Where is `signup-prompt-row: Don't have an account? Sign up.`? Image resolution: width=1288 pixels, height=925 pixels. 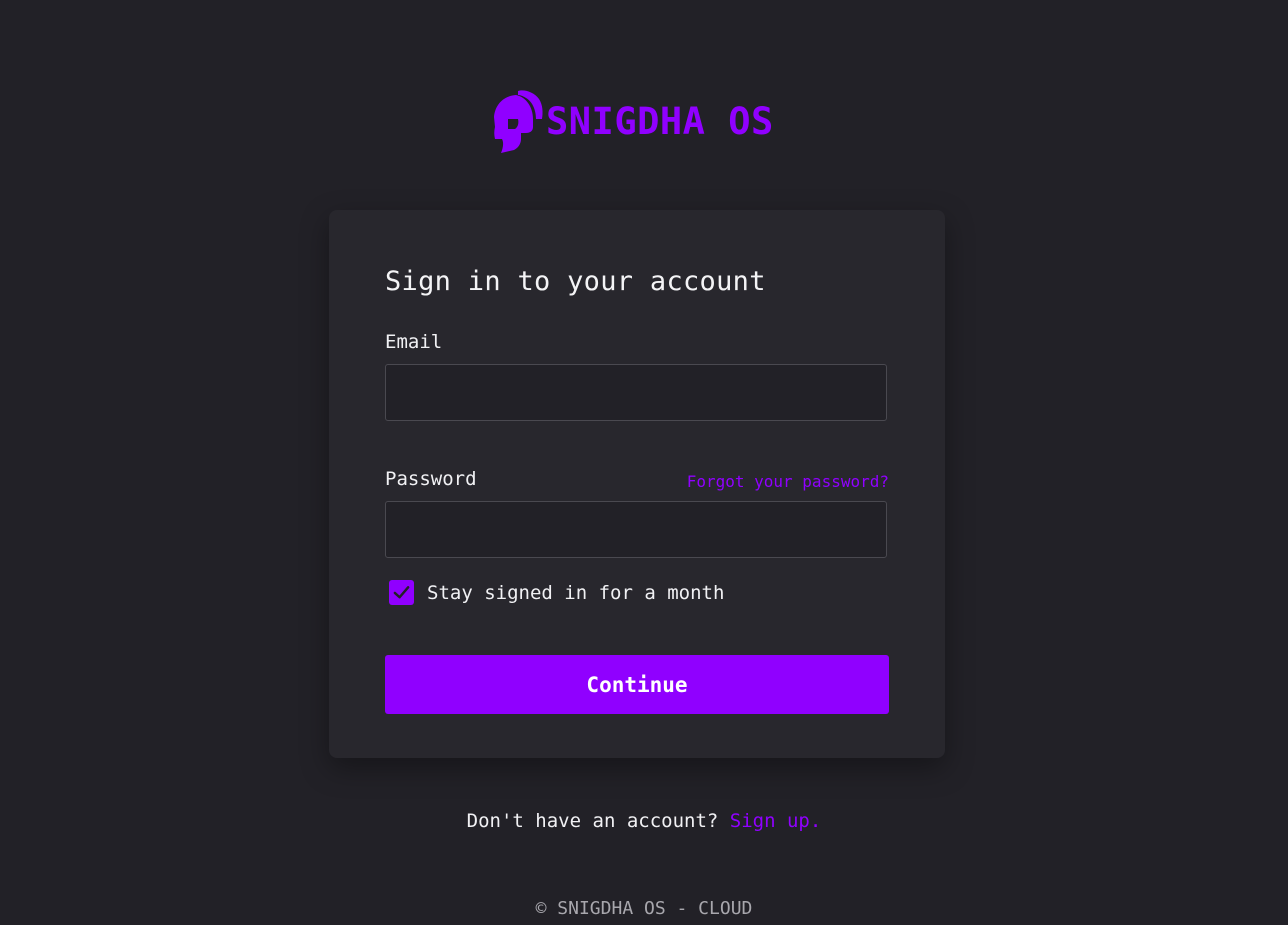
signup-prompt-row: Don't have an account? Sign up. is located at coordinates (644, 821).